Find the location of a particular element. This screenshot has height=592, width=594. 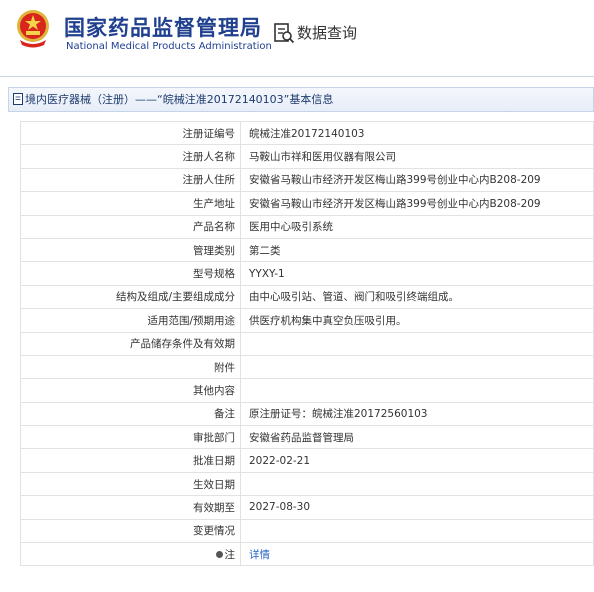

field-label: 注册人名称 is located at coordinates (130, 156).